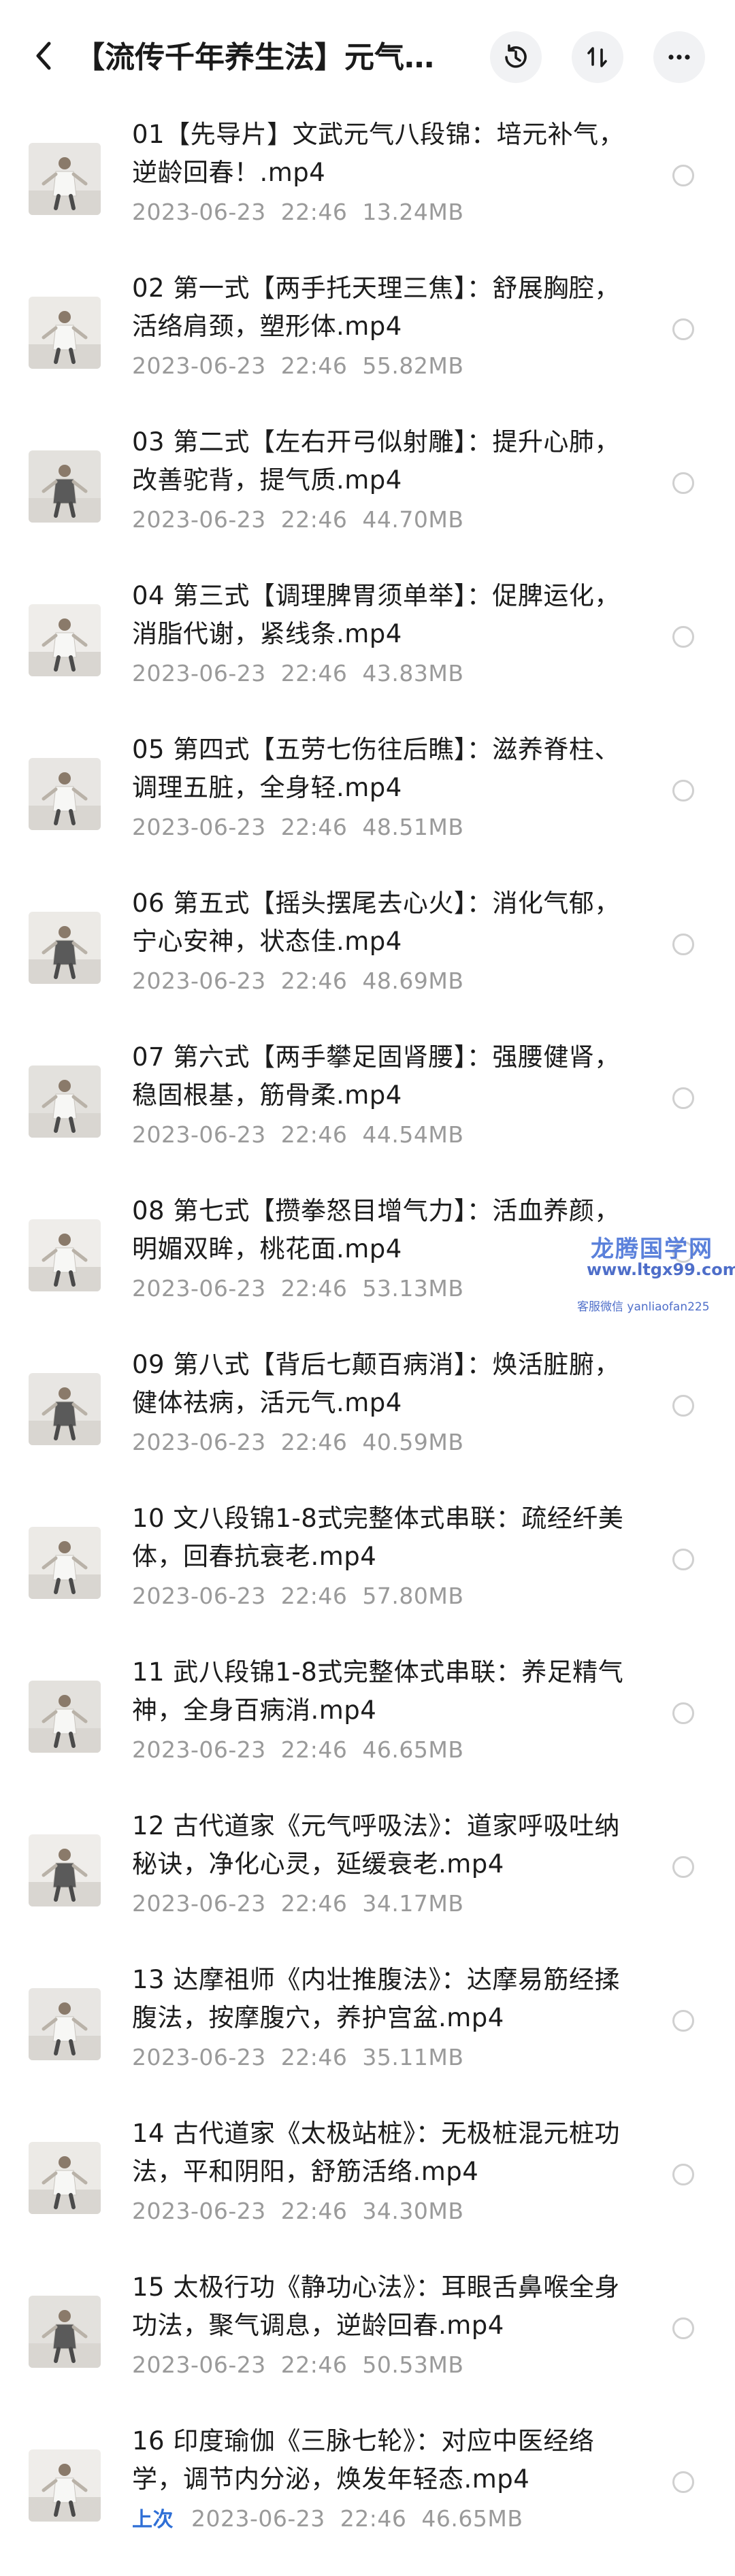 This screenshot has height=2576, width=735. I want to click on sort-button, so click(597, 57).